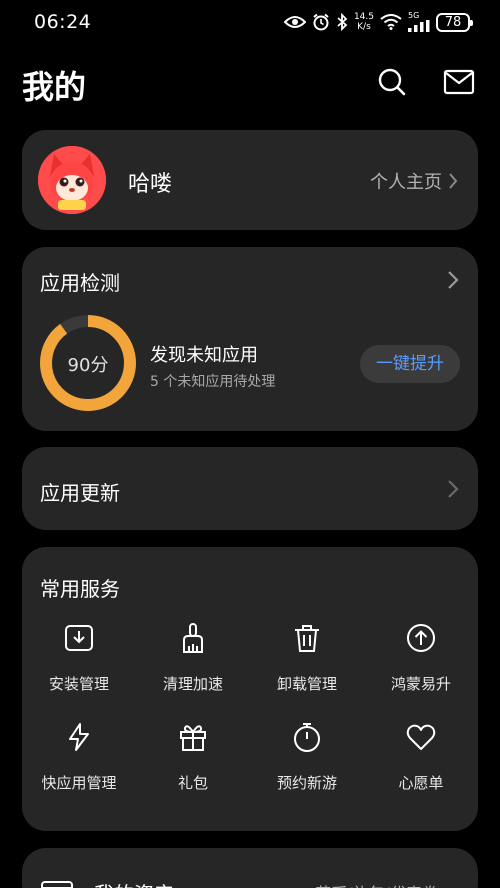 The height and width of the screenshot is (888, 500). I want to click on service-label: 安装管理, so click(78, 684).